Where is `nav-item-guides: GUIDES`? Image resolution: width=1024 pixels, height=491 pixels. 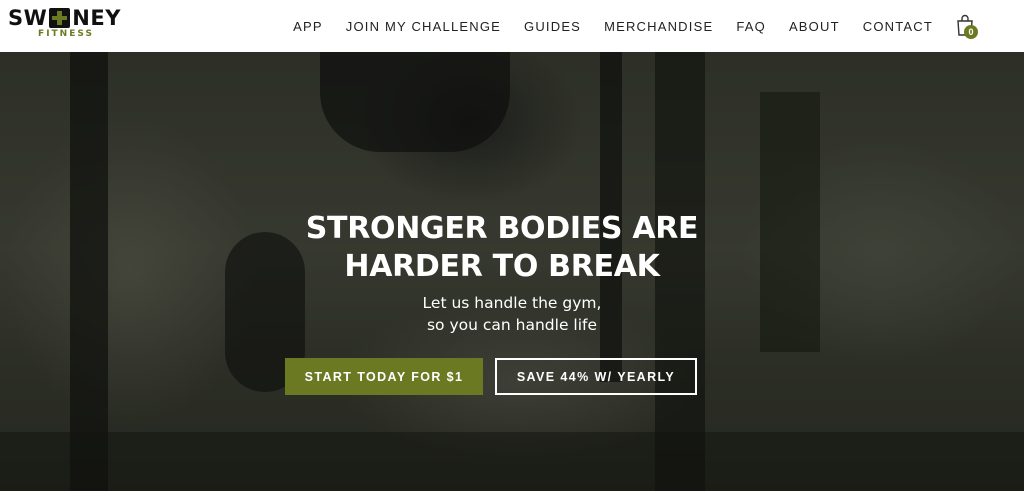 nav-item-guides: GUIDES is located at coordinates (552, 26).